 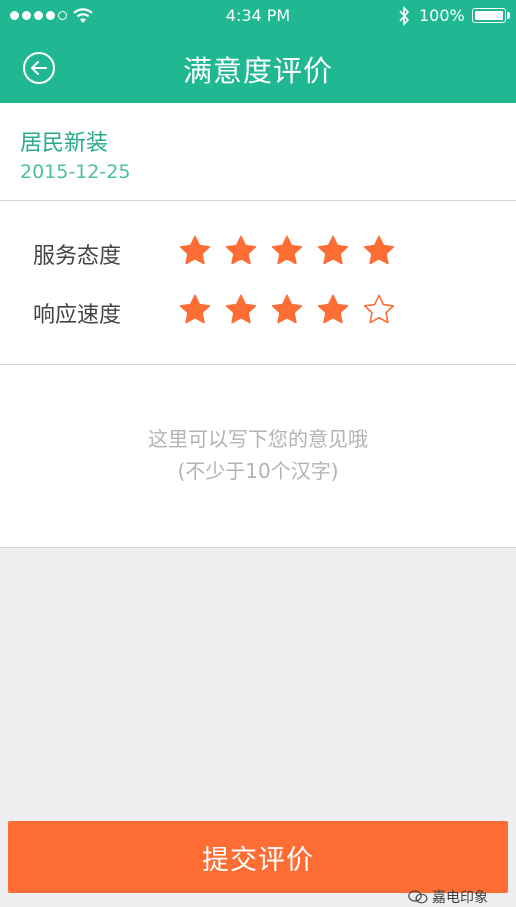 I want to click on status-bar: 4:34 PM 100%, so click(x=258, y=16).